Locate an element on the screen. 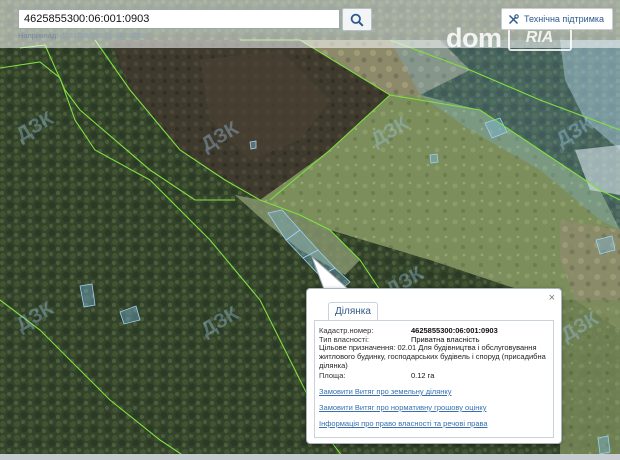 Image resolution: width=620 pixels, height=460 pixels. popup-pointer is located at coordinates (330, 273).